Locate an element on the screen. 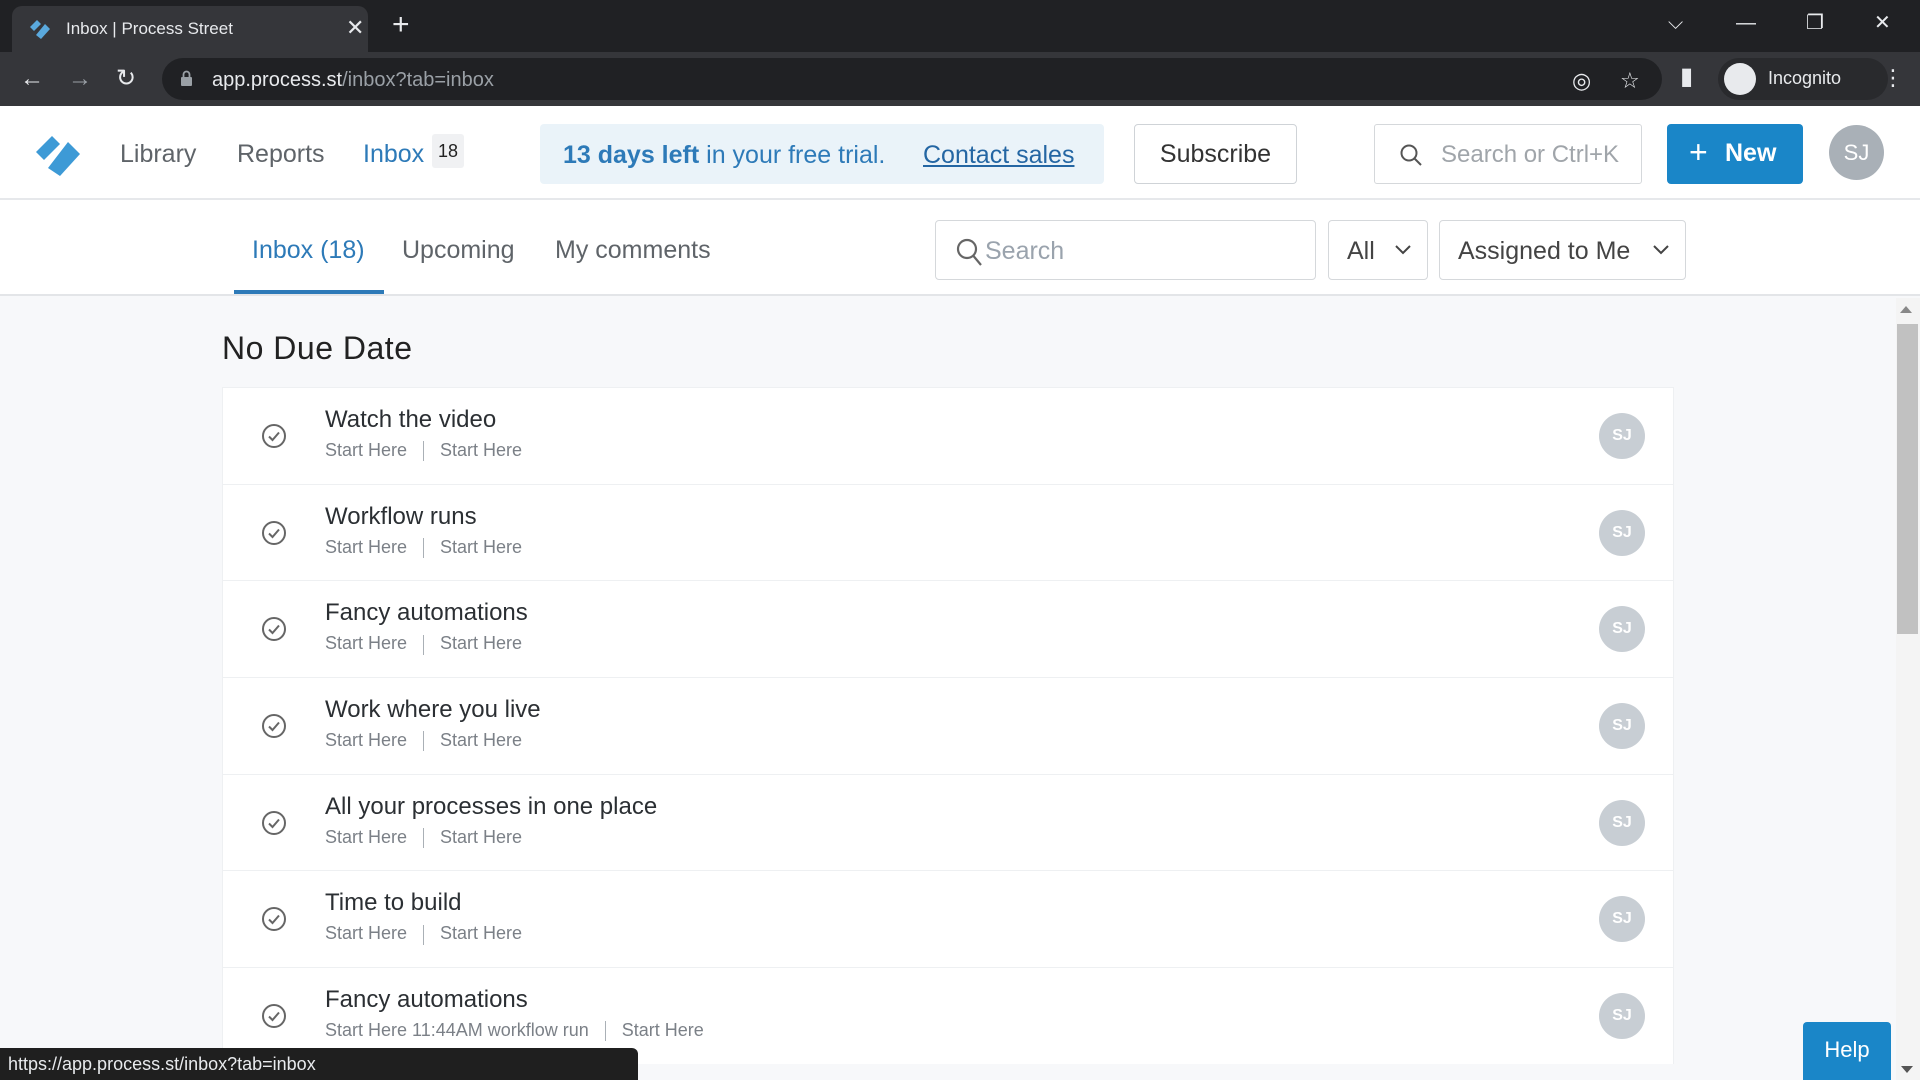 This screenshot has height=1080, width=1920. close-tab-icon: ✕ is located at coordinates (355, 28).